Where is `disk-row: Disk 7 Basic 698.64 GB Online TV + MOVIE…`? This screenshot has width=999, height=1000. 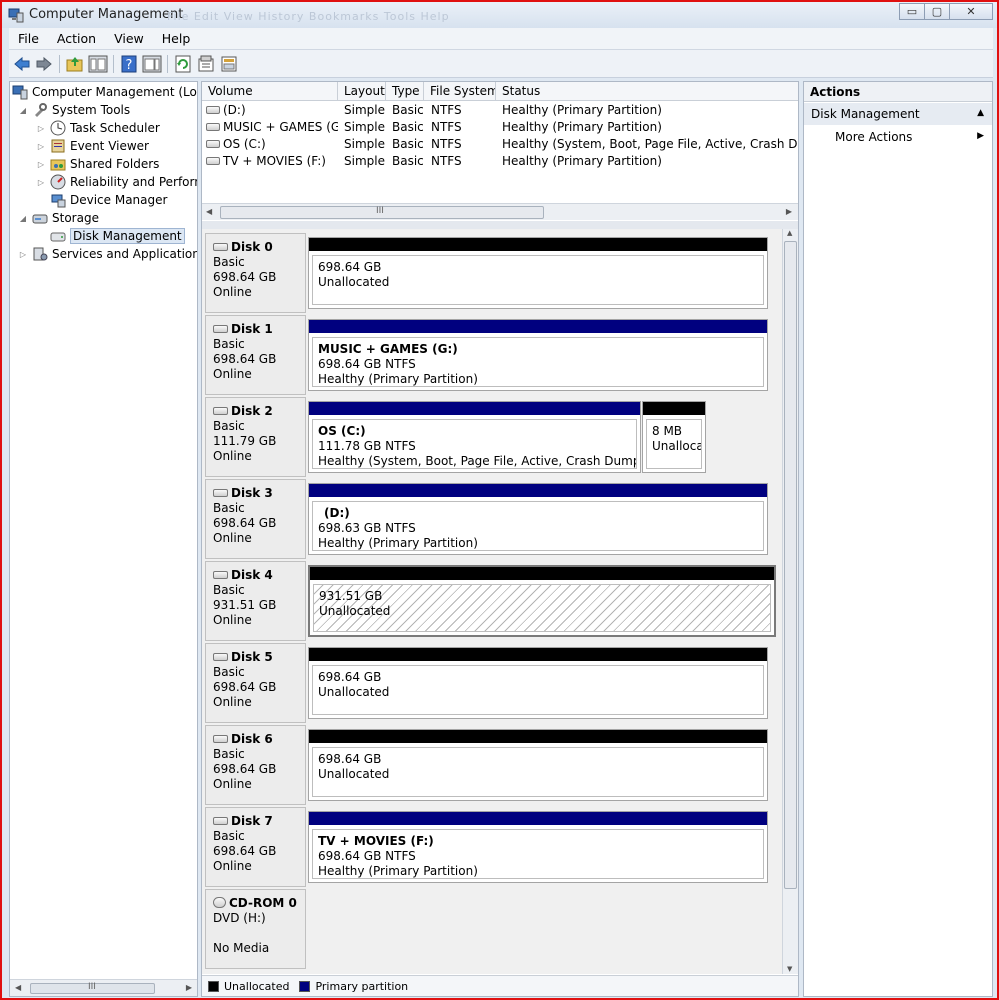
disk-row: Disk 7 Basic 698.64 GB Online TV + MOVIE… is located at coordinates (492, 847).